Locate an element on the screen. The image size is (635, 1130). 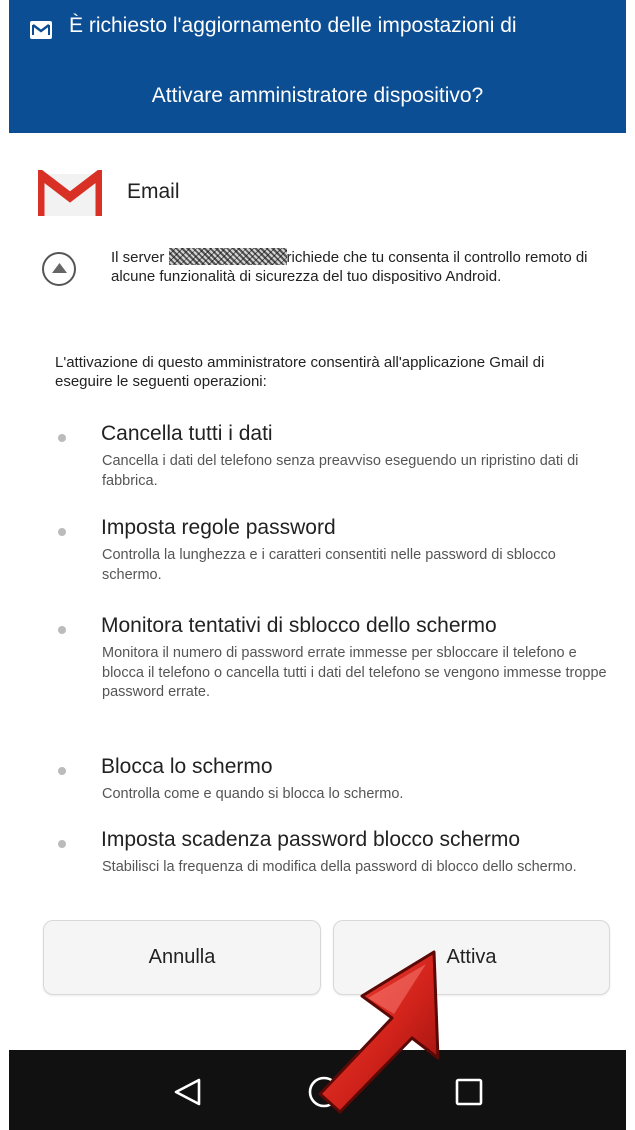
collapse-toggle-button is located at coordinates (59, 269).